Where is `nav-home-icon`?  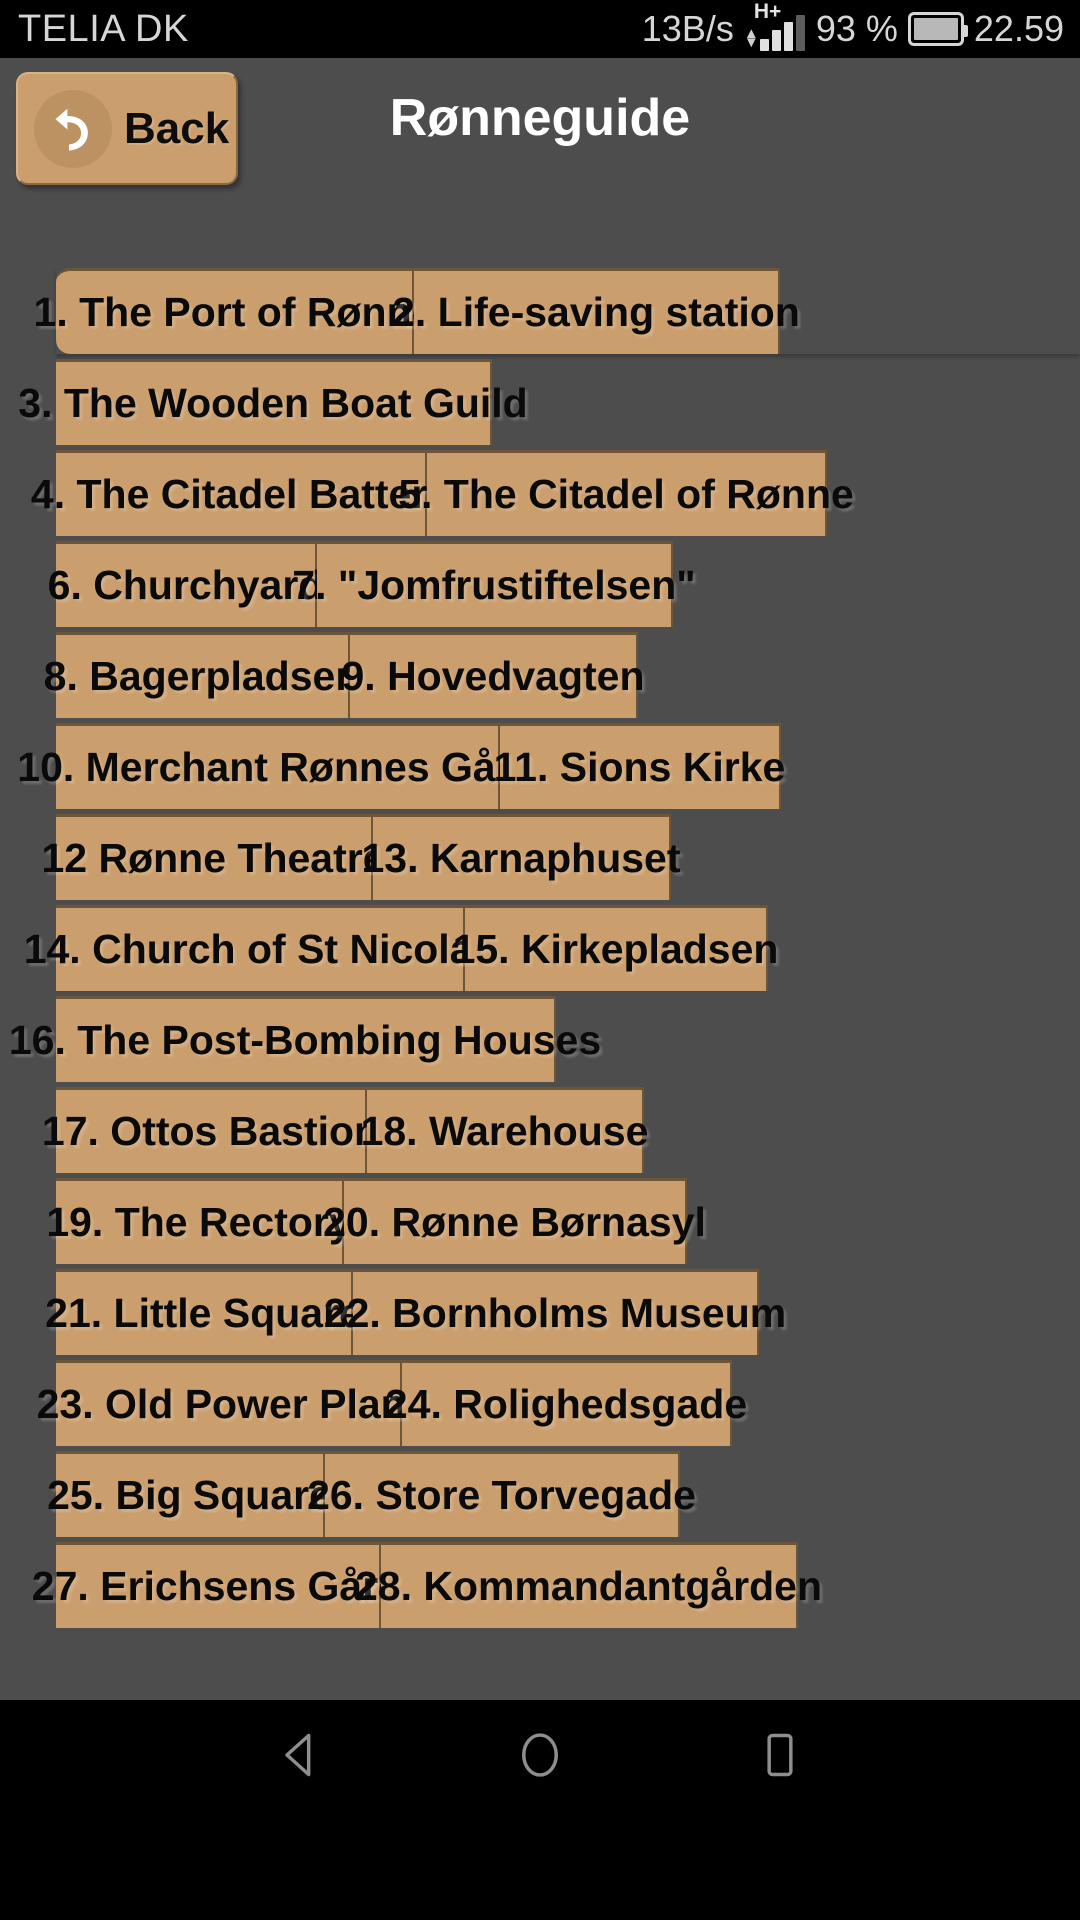 nav-home-icon is located at coordinates (540, 1755).